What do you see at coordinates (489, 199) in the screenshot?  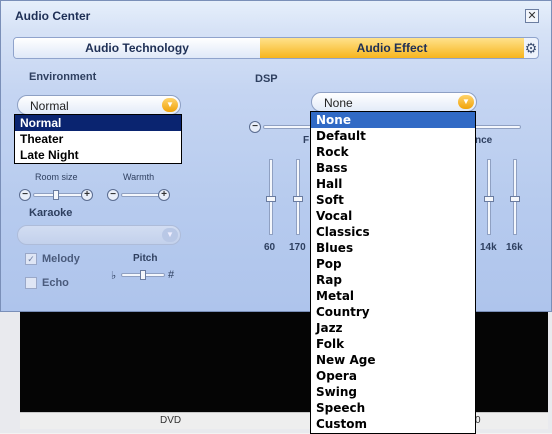 I see `eq-band-14k-thumb` at bounding box center [489, 199].